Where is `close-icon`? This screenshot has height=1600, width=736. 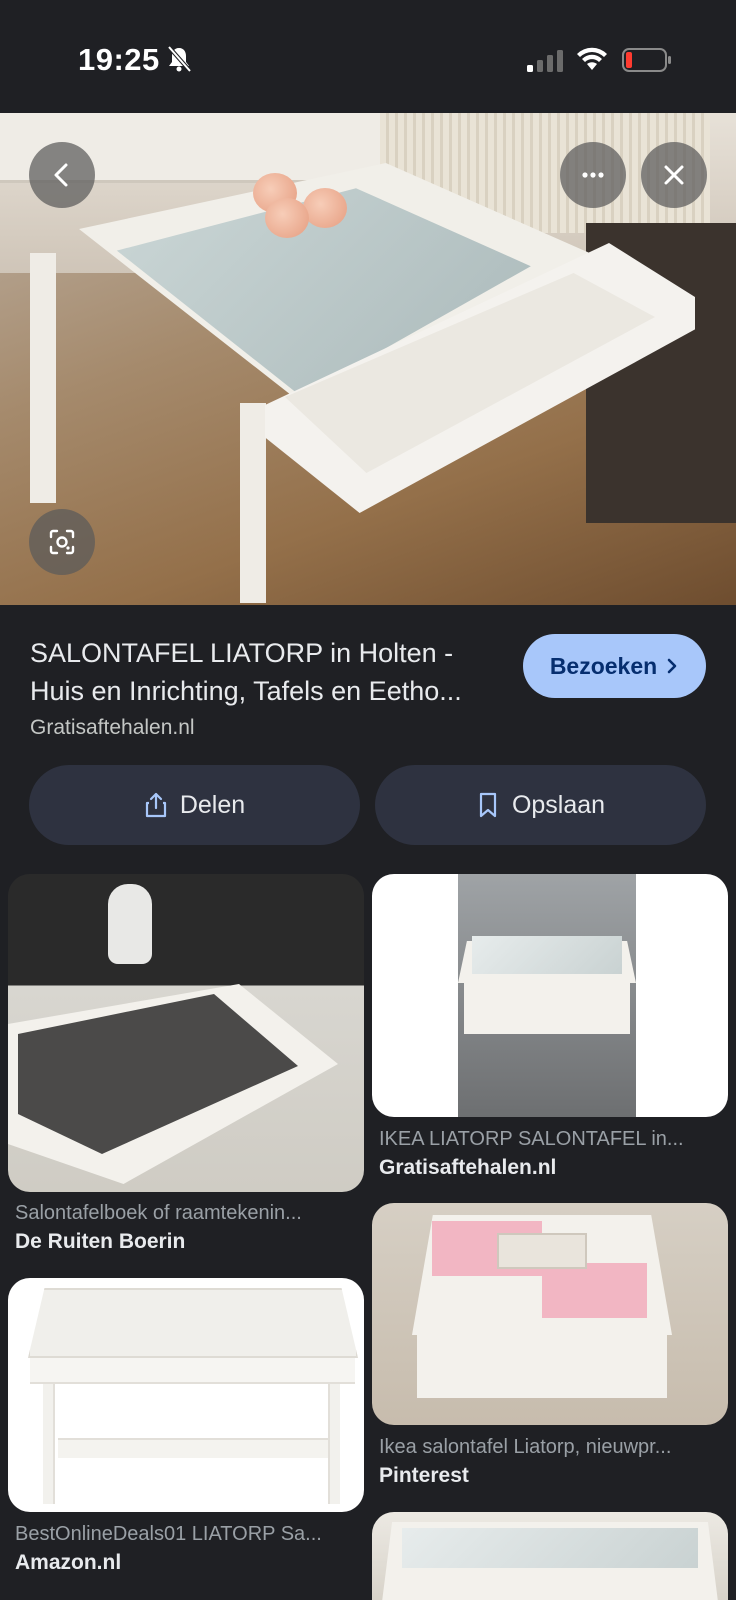 close-icon is located at coordinates (674, 175).